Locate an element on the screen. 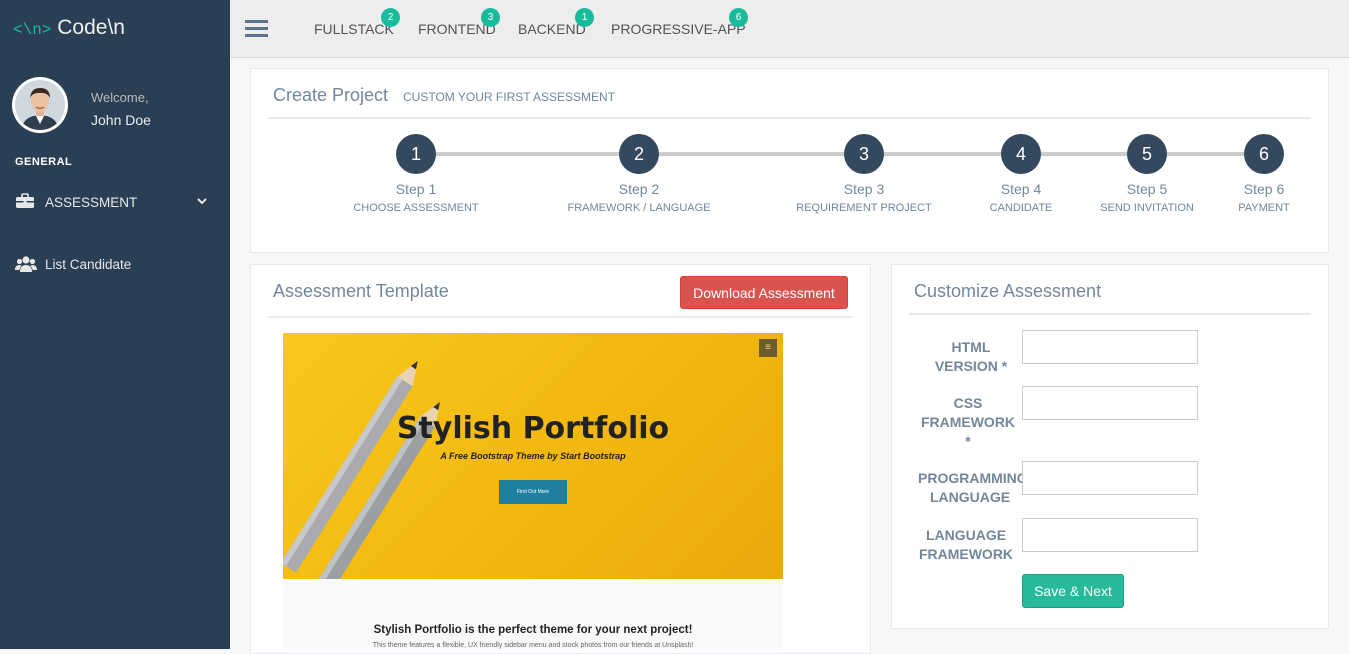 Image resolution: width=1349 pixels, height=654 pixels. count-badge: 1 is located at coordinates (584, 17).